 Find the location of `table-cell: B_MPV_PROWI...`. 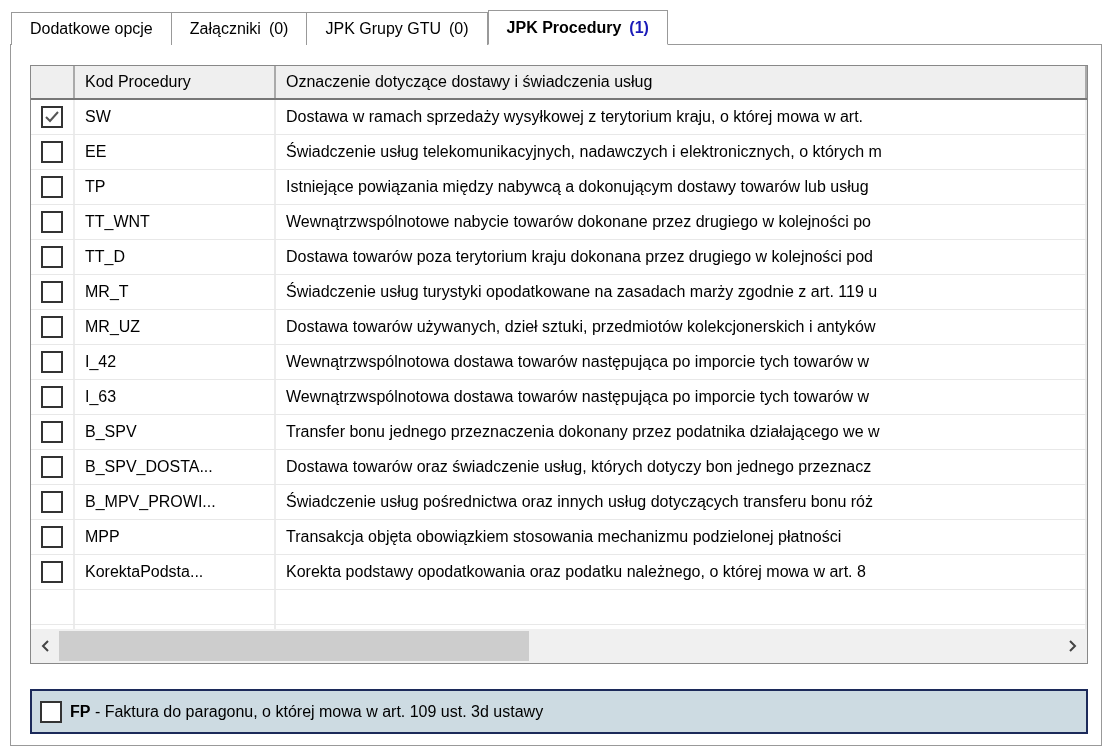

table-cell: B_MPV_PROWI... is located at coordinates (175, 502).